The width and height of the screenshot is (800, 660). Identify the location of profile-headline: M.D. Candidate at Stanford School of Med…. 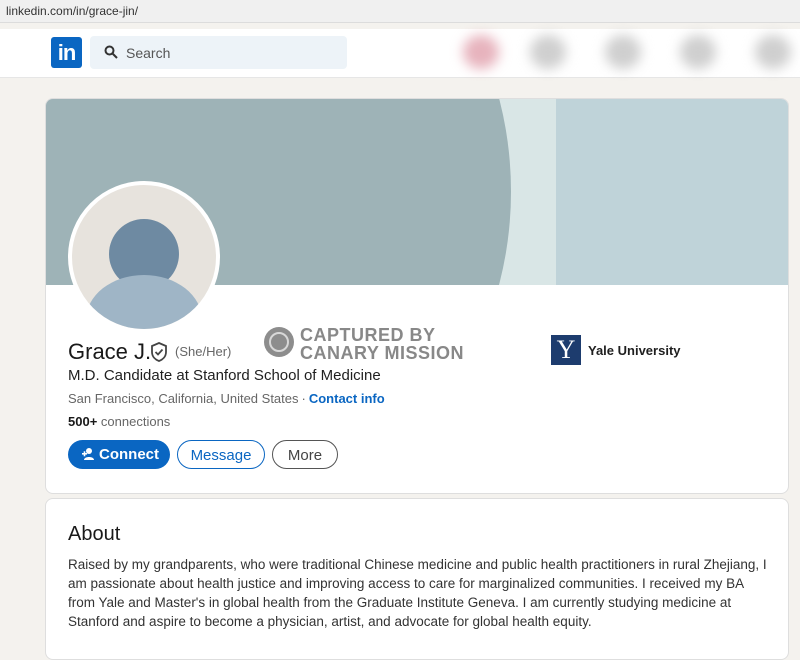
(224, 375).